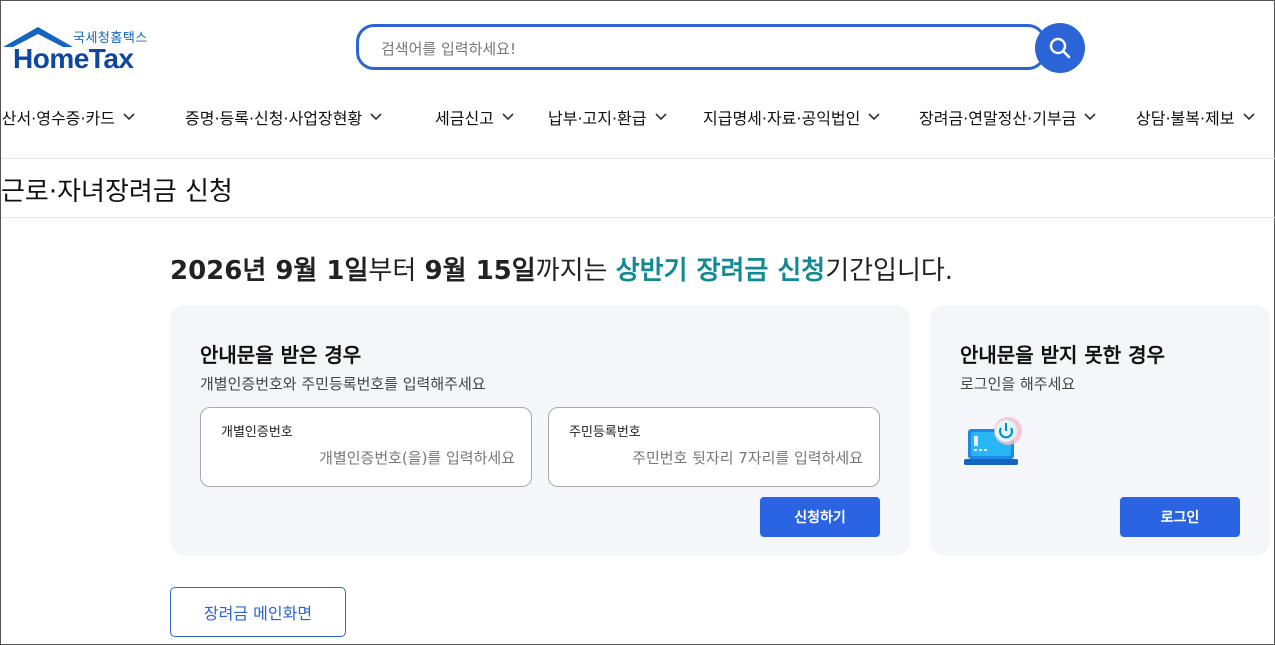  I want to click on login-button: 로그인, so click(1180, 517).